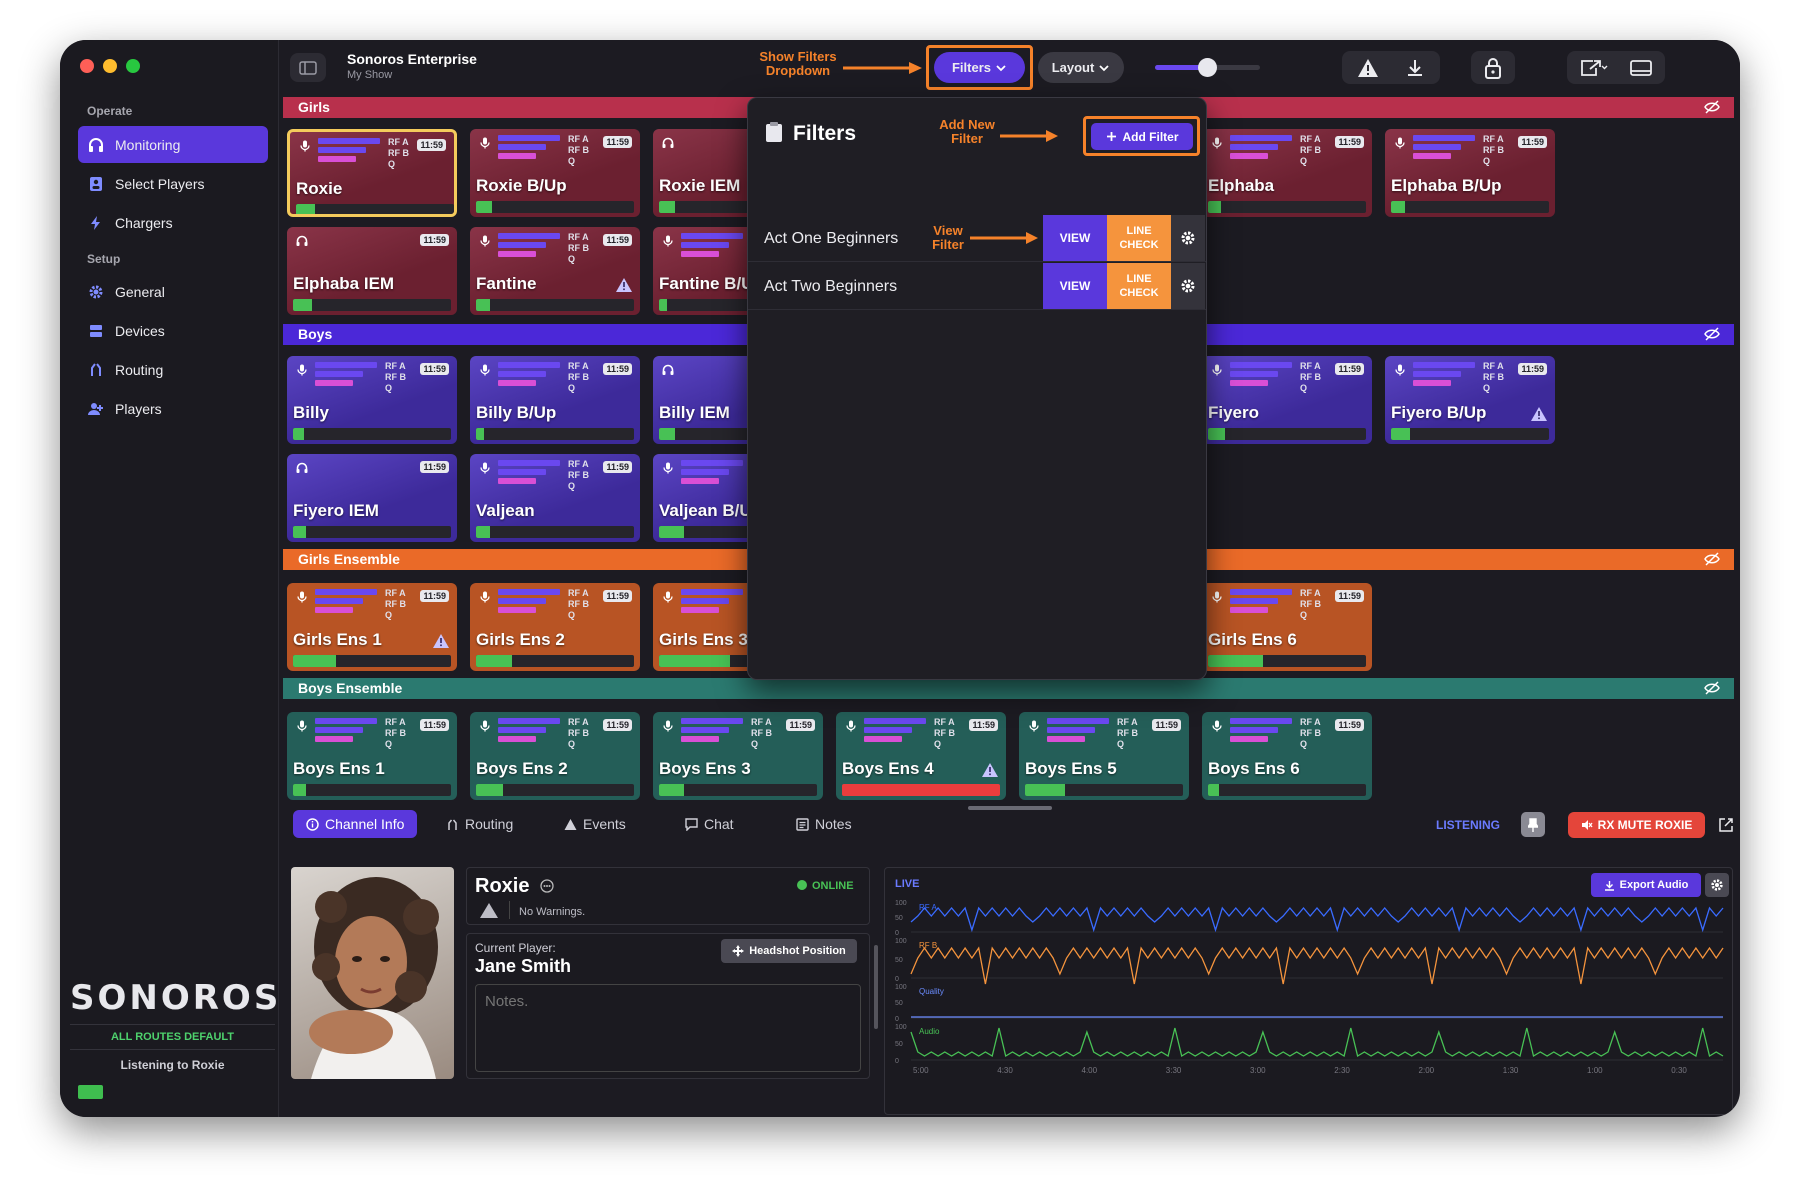 The height and width of the screenshot is (1198, 1800). I want to click on tab-routing: Routing, so click(479, 824).